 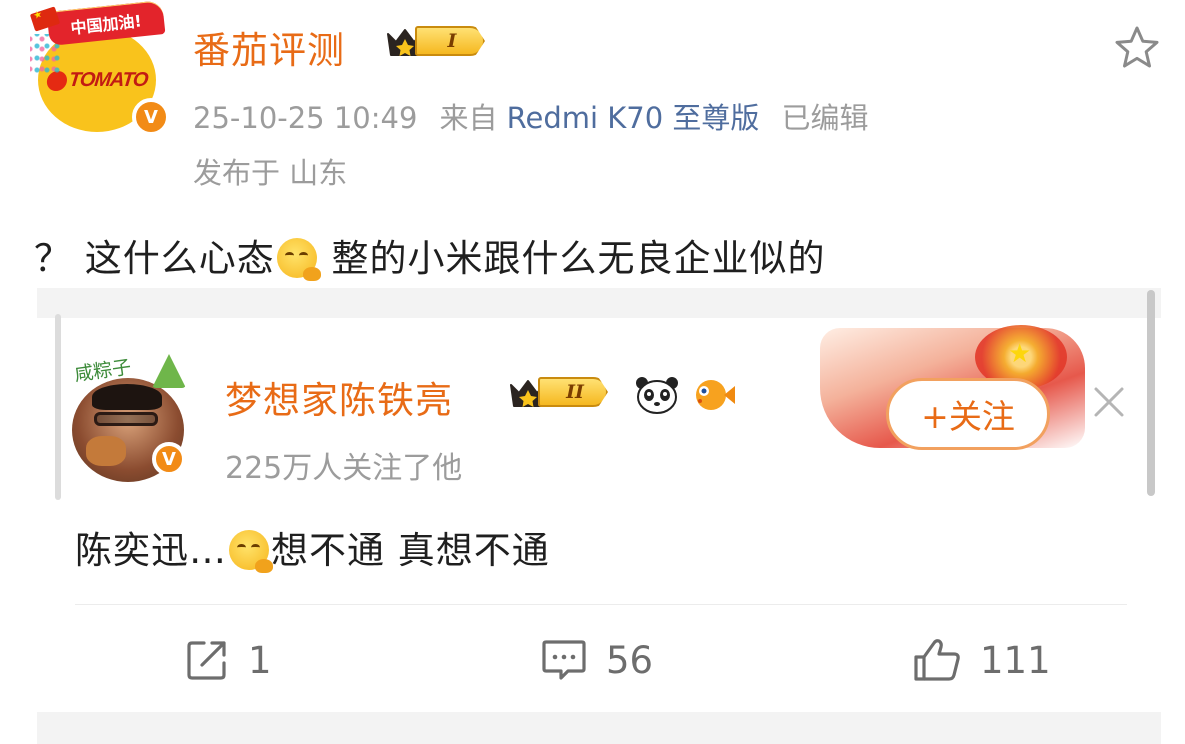 I want to click on comment-count: 56, so click(x=630, y=660).